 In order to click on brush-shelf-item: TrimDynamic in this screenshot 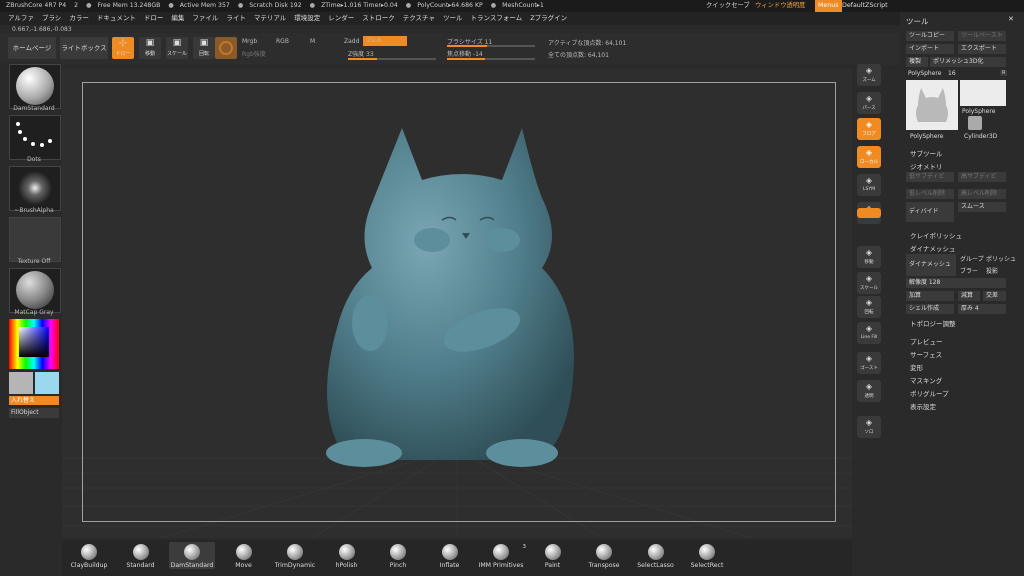, I will do `click(295, 555)`.